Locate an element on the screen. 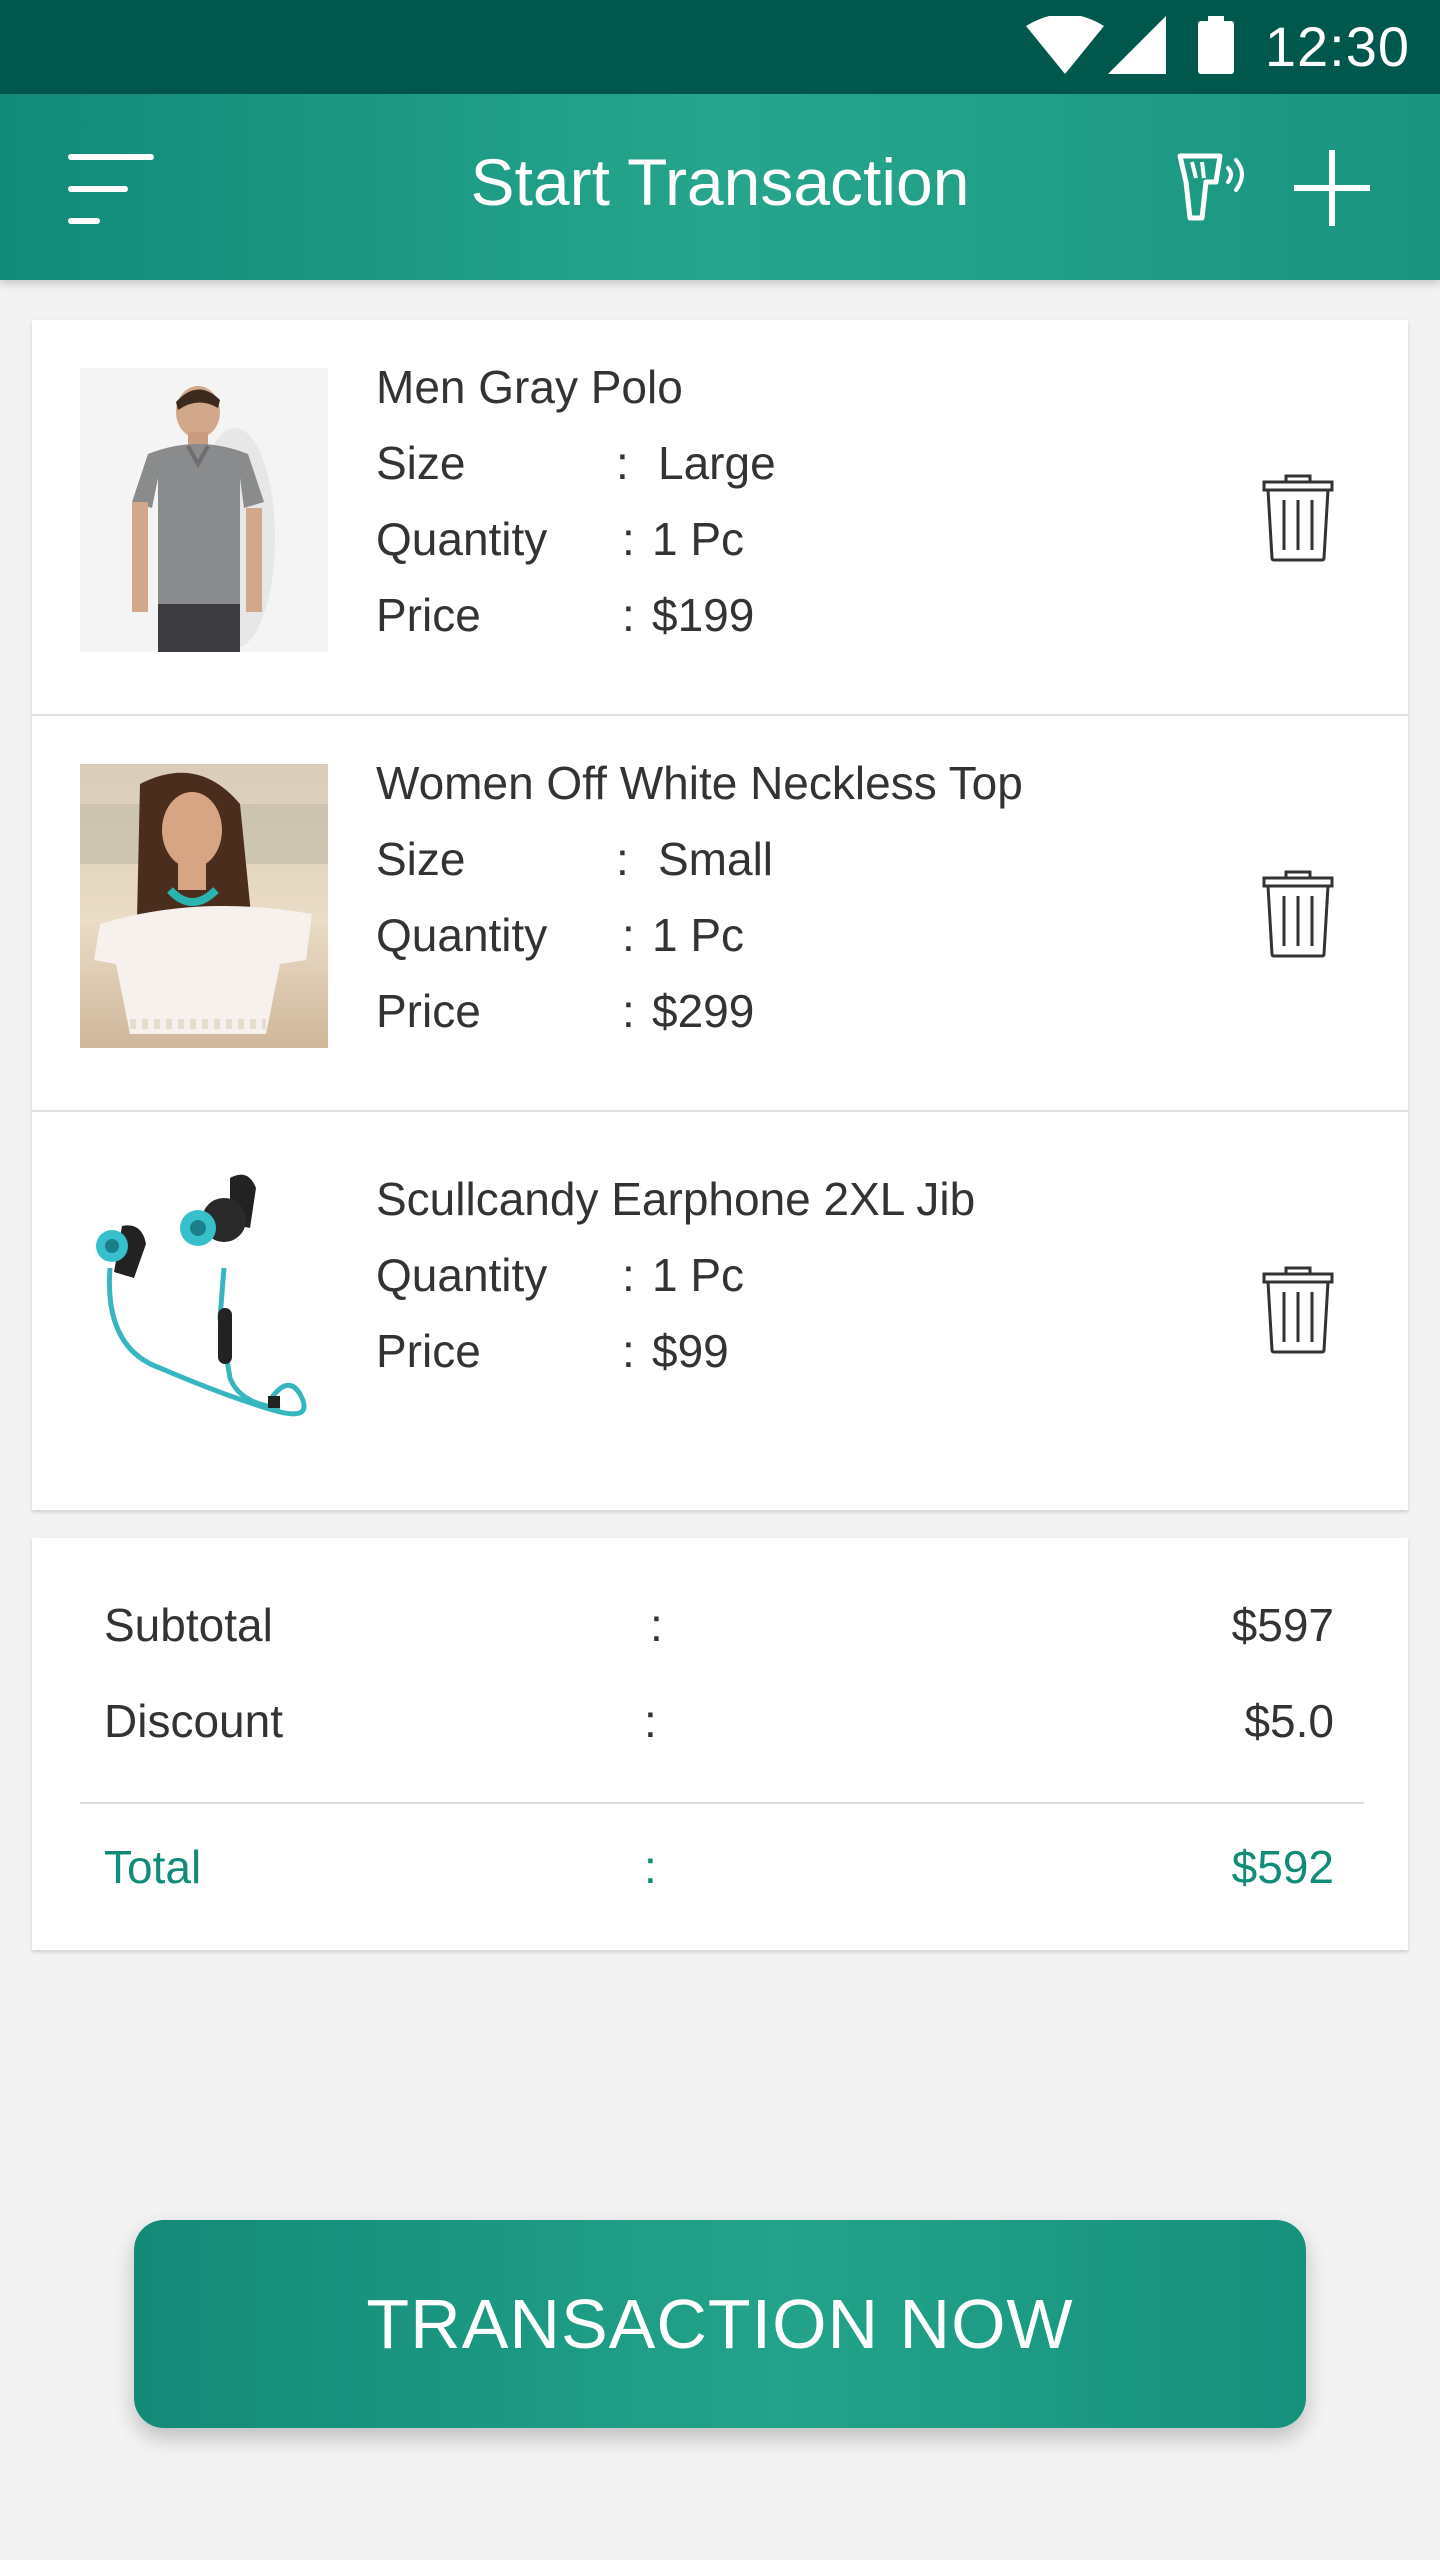  summary-divider is located at coordinates (722, 1803).